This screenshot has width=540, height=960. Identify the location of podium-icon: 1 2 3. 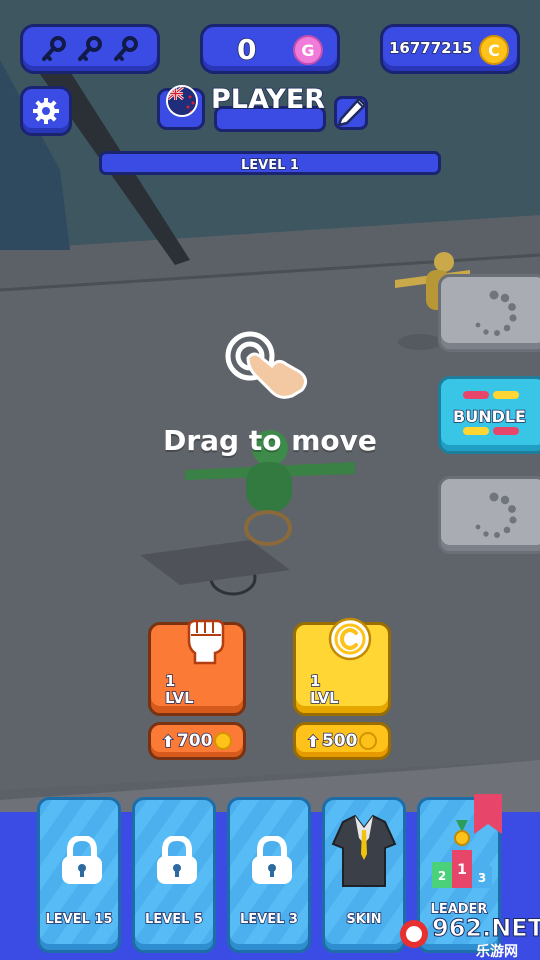
(462, 854).